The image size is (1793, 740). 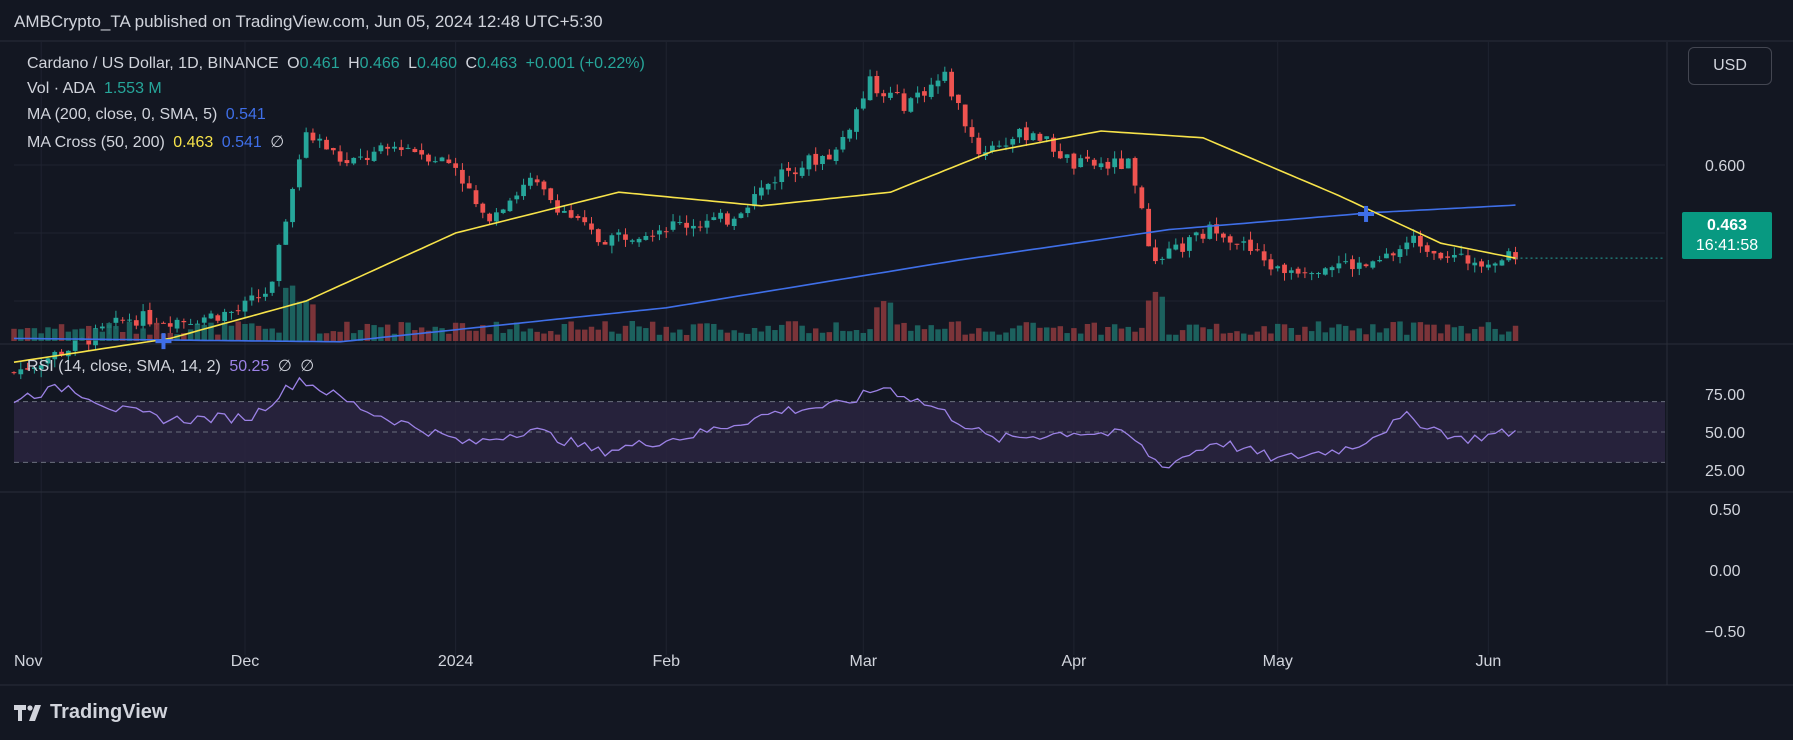 I want to click on rsi-axis-tick: 75.00, so click(x=1725, y=395).